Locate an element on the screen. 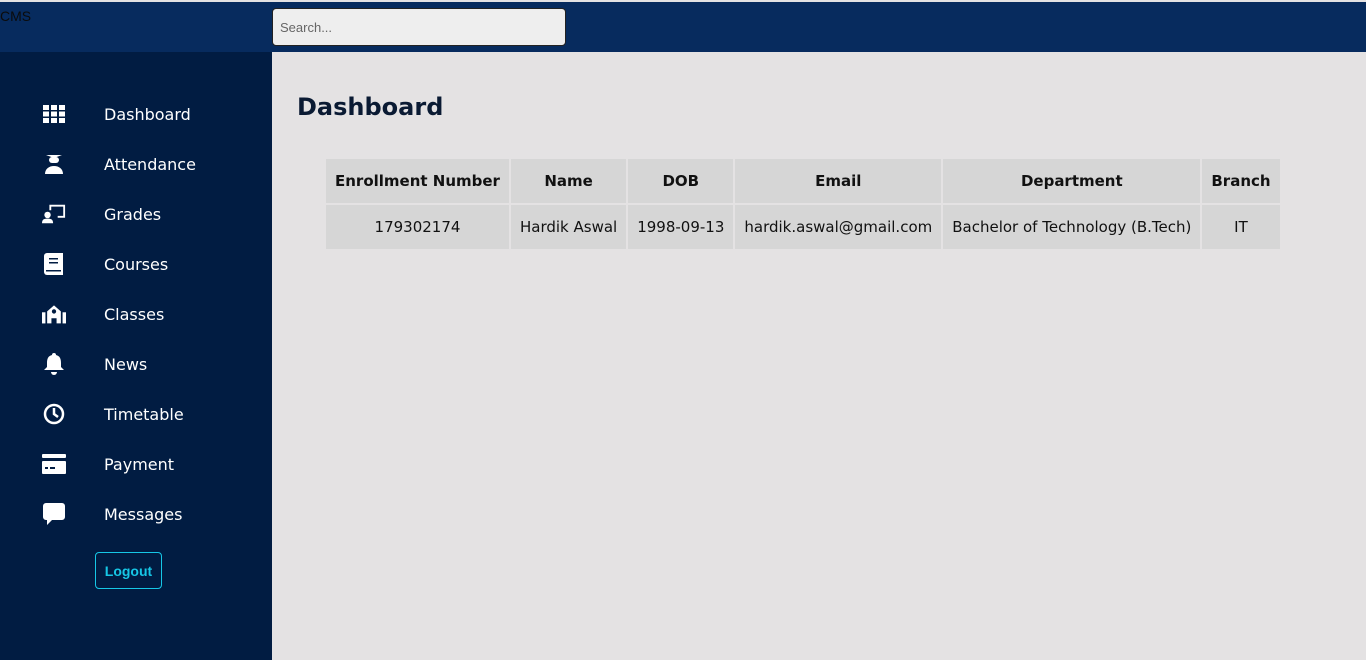 The width and height of the screenshot is (1366, 660). sidebar-item-news: News is located at coordinates (136, 364).